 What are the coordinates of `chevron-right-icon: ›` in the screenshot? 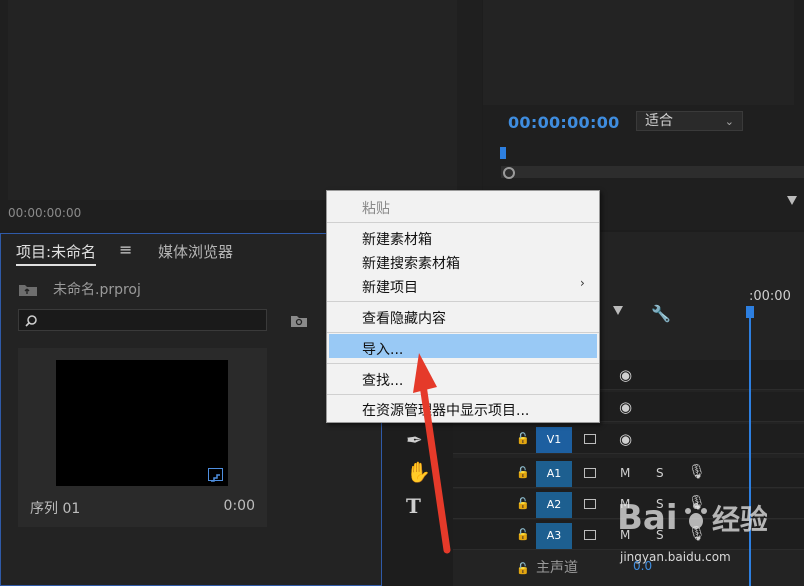 It's located at (582, 283).